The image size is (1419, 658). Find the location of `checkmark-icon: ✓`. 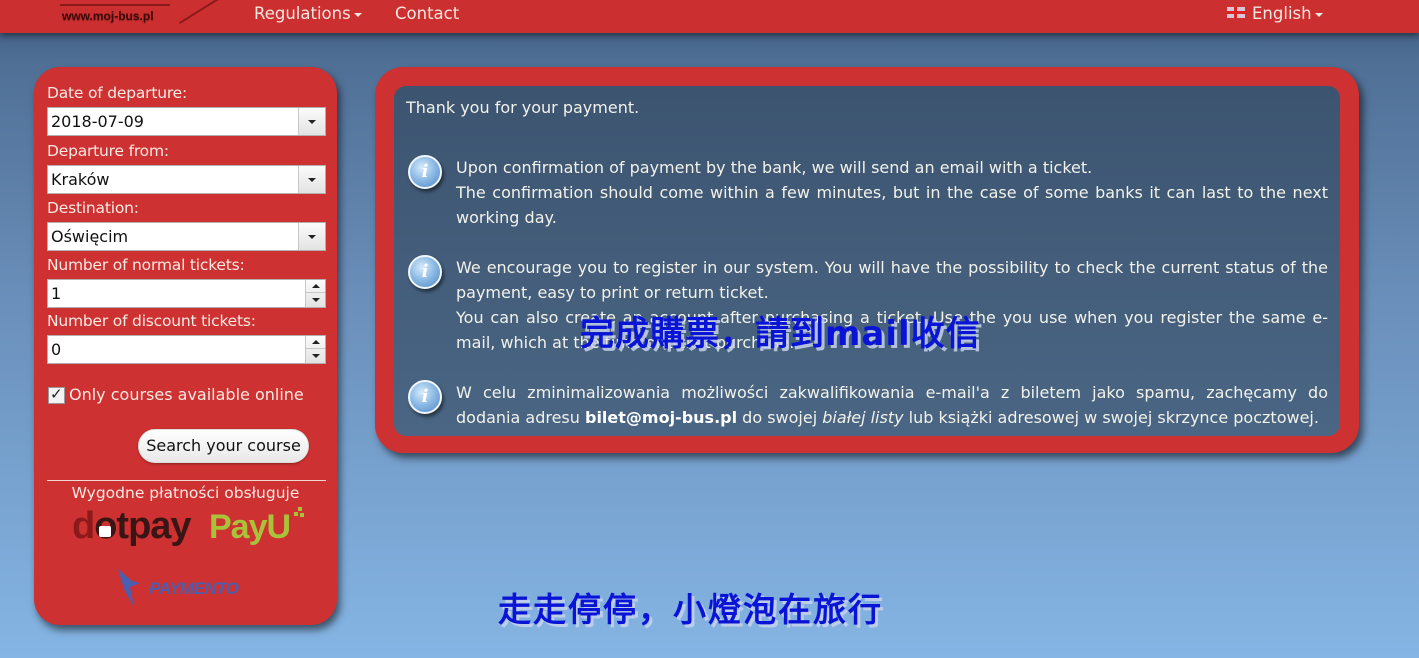

checkmark-icon: ✓ is located at coordinates (56, 394).